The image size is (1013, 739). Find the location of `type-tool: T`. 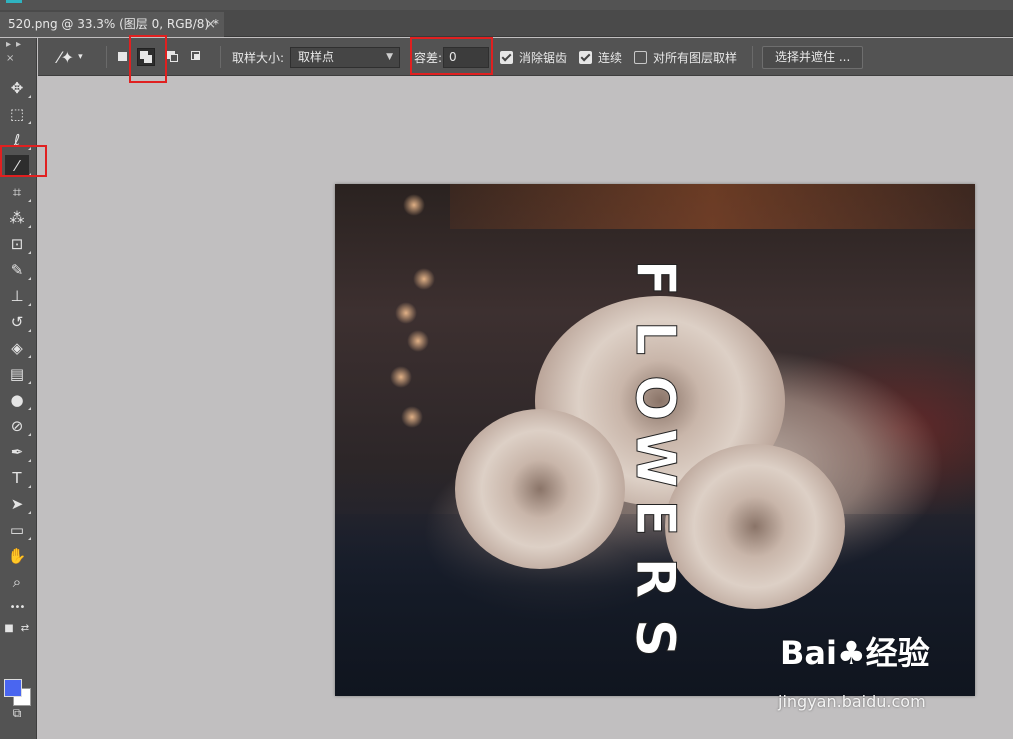

type-tool: T is located at coordinates (18, 478).